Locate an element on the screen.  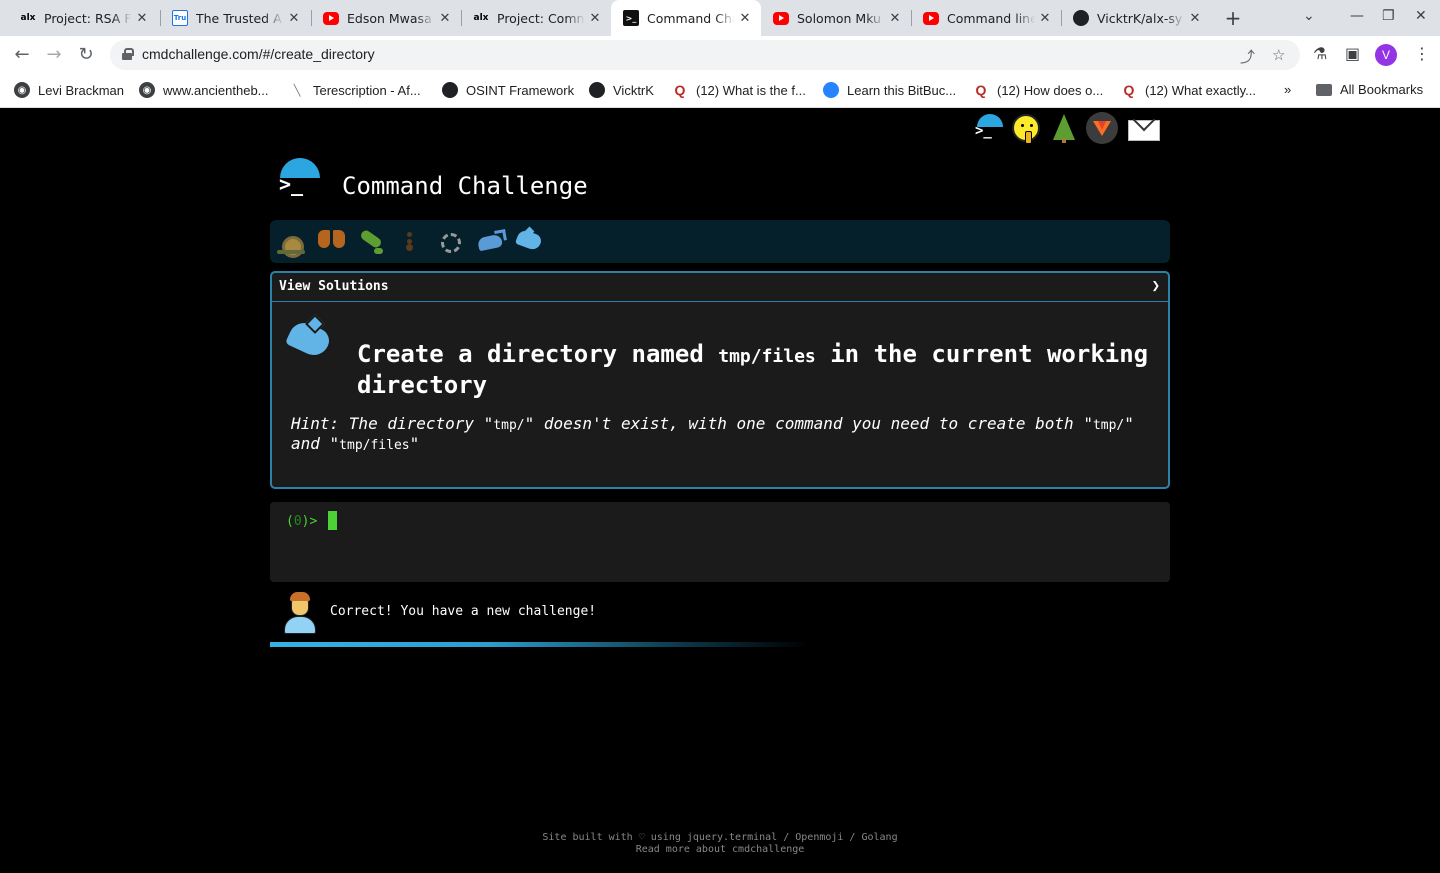
share-icon: ⤴ is located at coordinates (1247, 56).